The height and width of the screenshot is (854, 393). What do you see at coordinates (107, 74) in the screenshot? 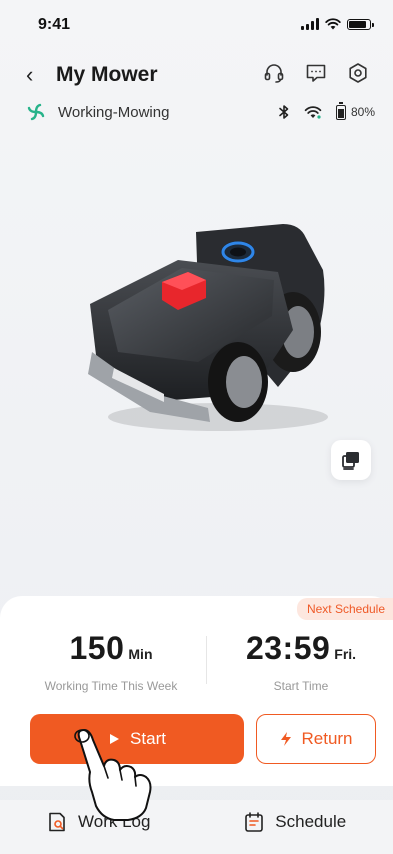
I see `page-title: My Mower` at bounding box center [107, 74].